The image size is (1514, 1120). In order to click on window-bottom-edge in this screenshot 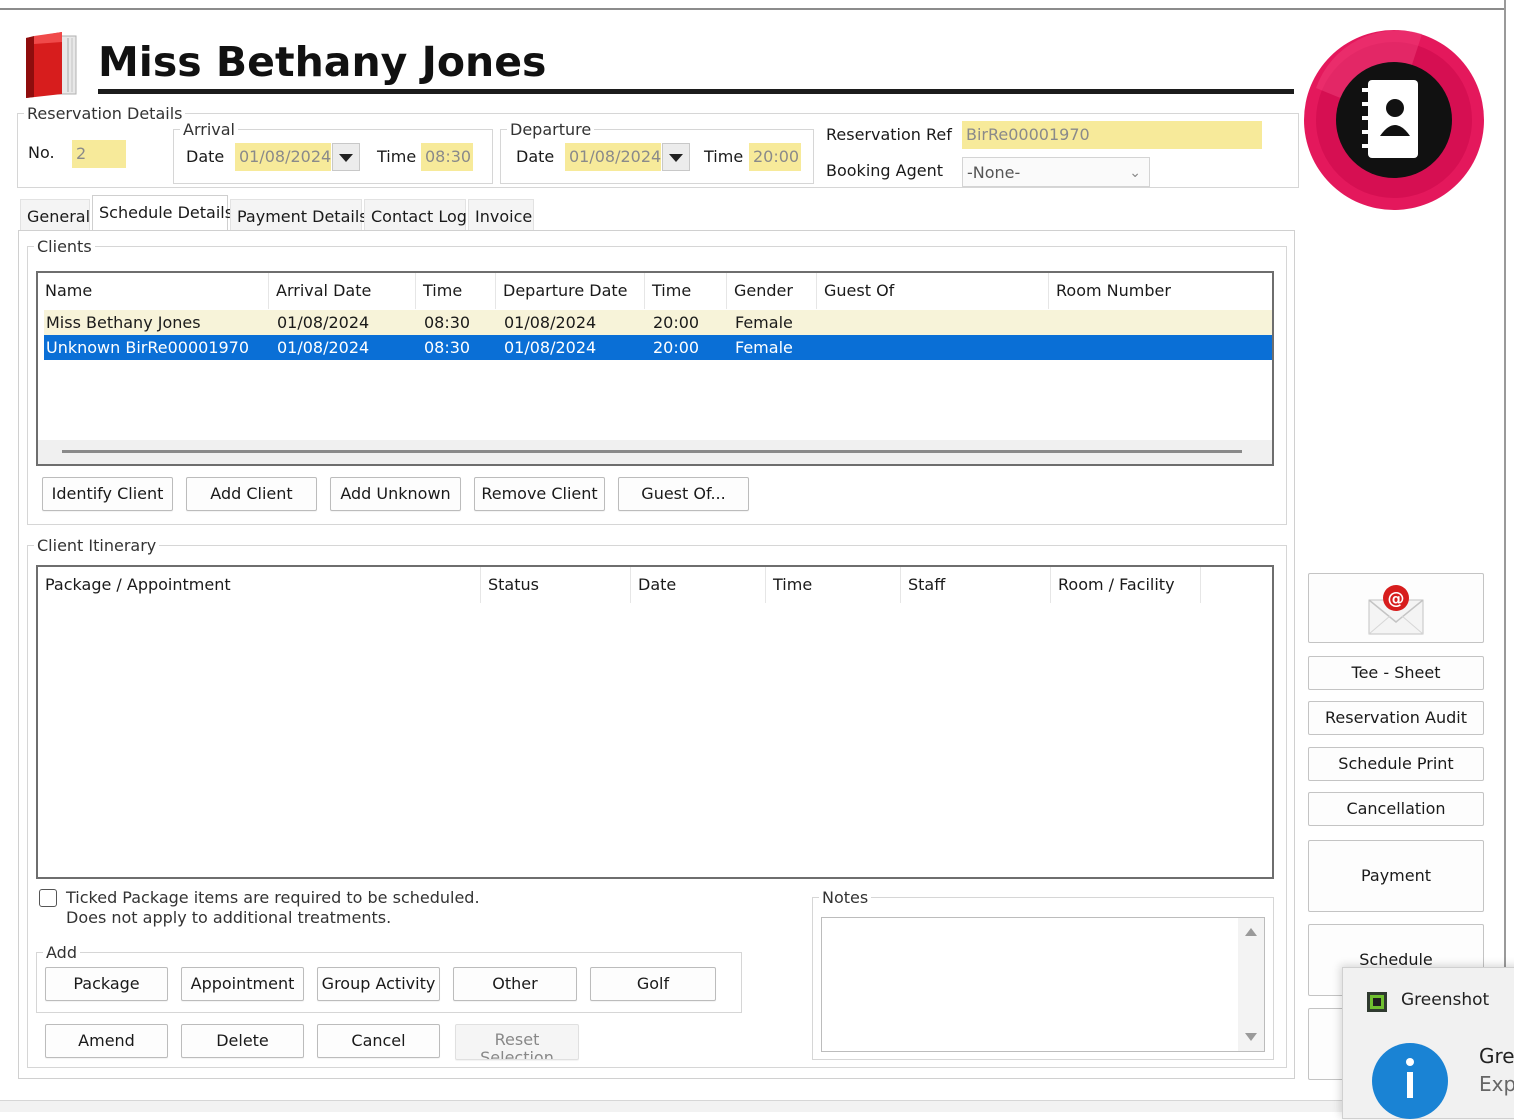, I will do `click(757, 1106)`.